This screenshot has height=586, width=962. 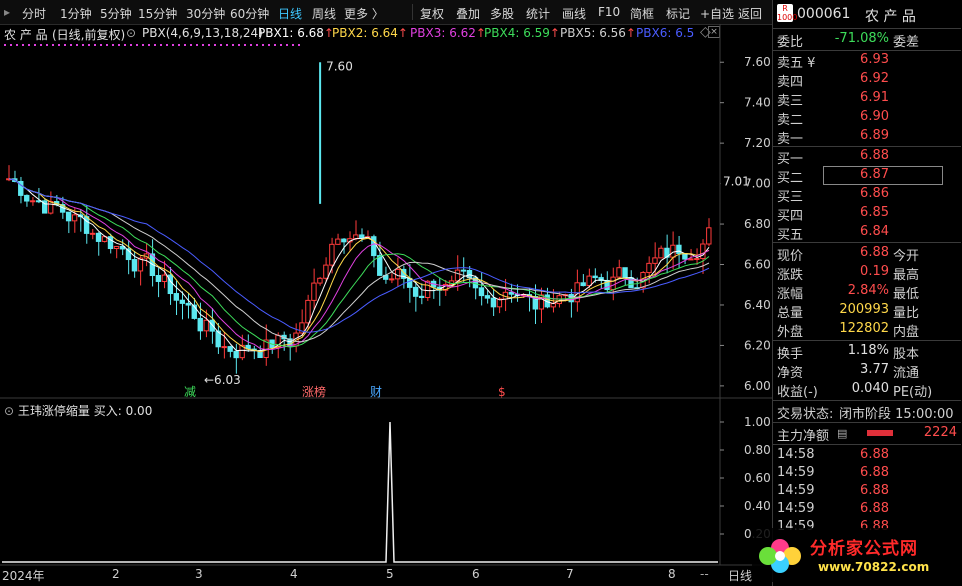 I want to click on ind-tick-label: 0.80, so click(x=757, y=450).